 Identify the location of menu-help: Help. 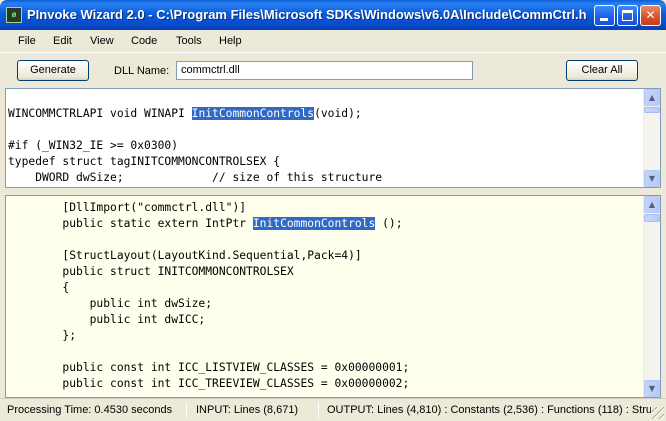
(230, 41).